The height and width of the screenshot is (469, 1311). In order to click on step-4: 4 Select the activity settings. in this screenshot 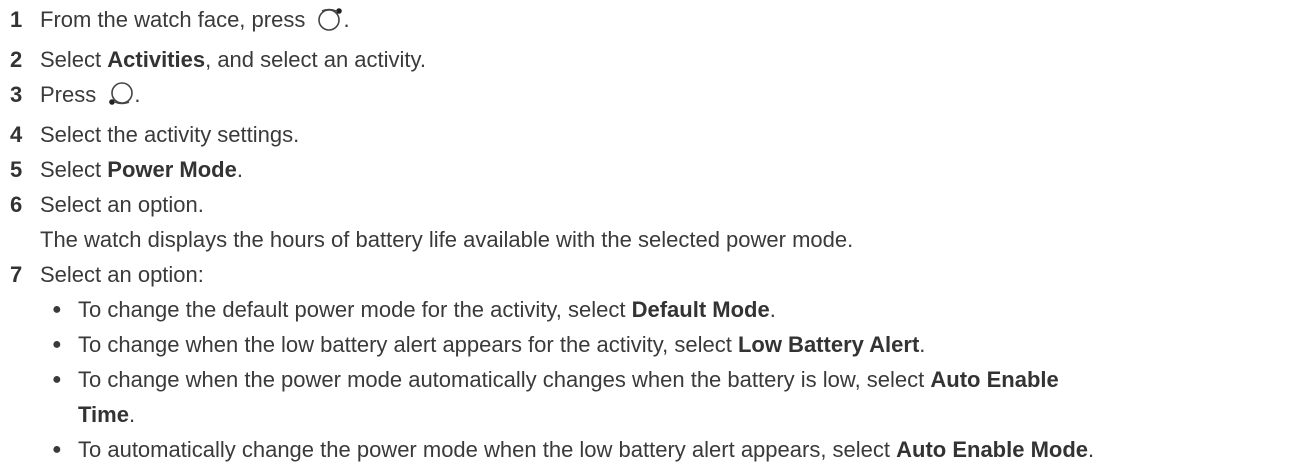, I will do `click(655, 134)`.